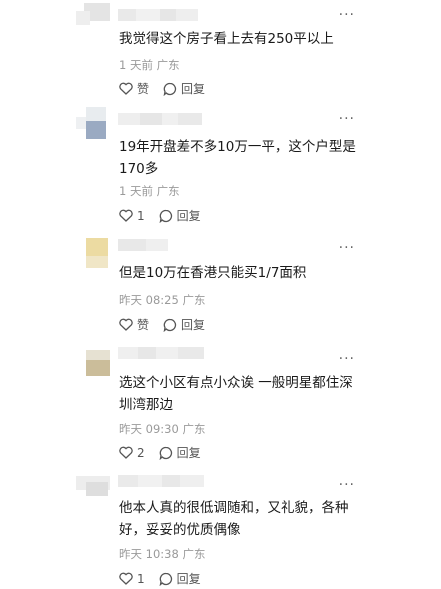 Image resolution: width=441 pixels, height=589 pixels. I want to click on comment-meta: 昨天 08:25 广东, so click(162, 300).